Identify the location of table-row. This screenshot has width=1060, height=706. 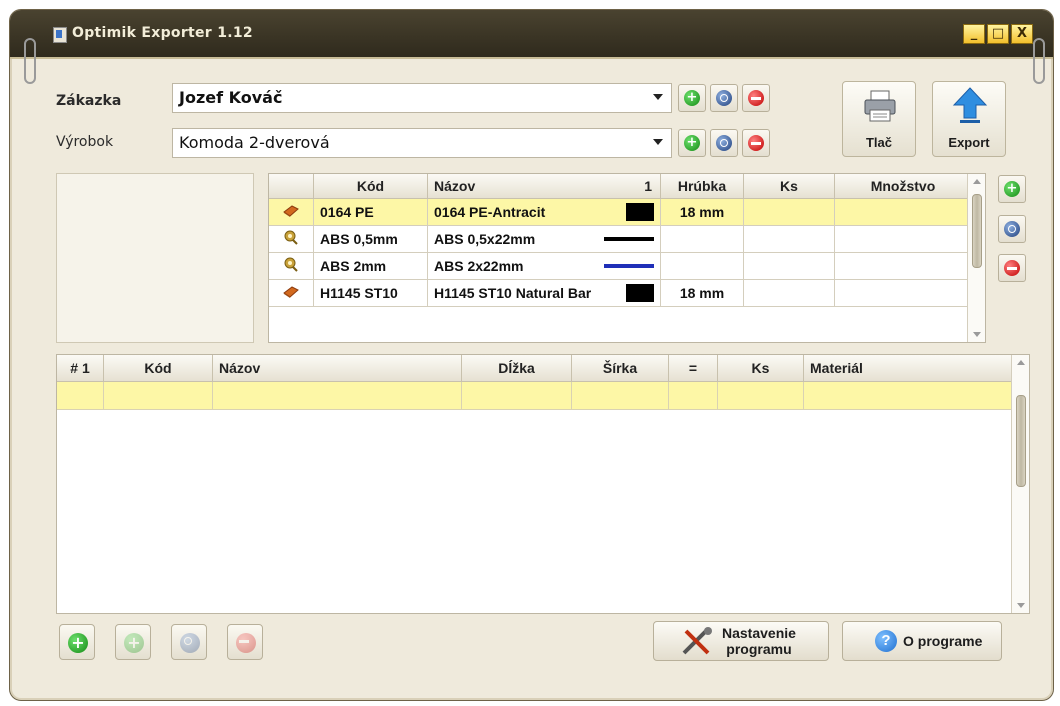
(542, 395).